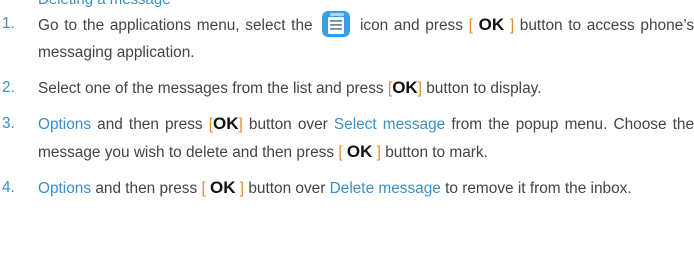 This screenshot has width=694, height=259. What do you see at coordinates (104, 4) in the screenshot?
I see `section-heading: Deleting a message` at bounding box center [104, 4].